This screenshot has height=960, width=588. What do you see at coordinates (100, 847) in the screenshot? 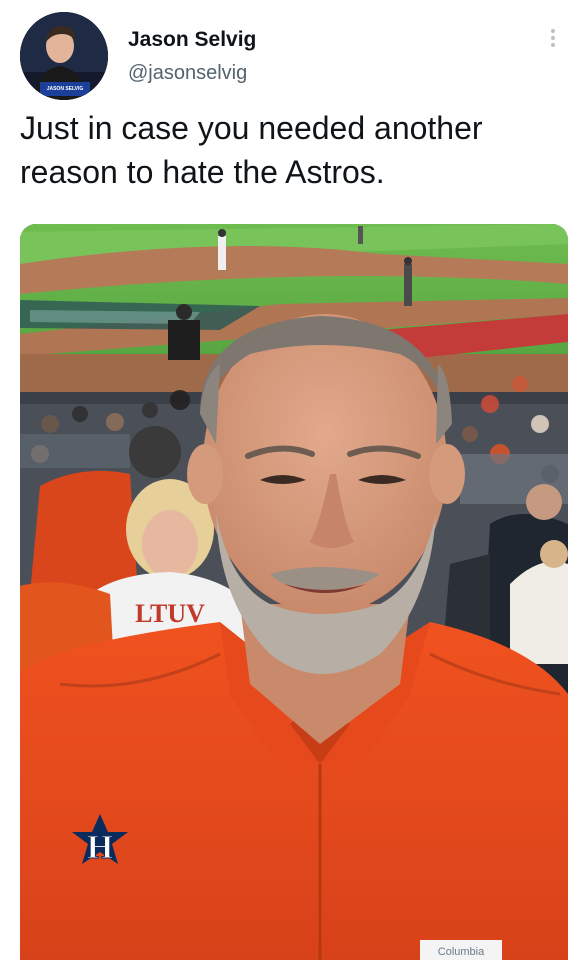
I see `astros-logo-letter: H` at bounding box center [100, 847].